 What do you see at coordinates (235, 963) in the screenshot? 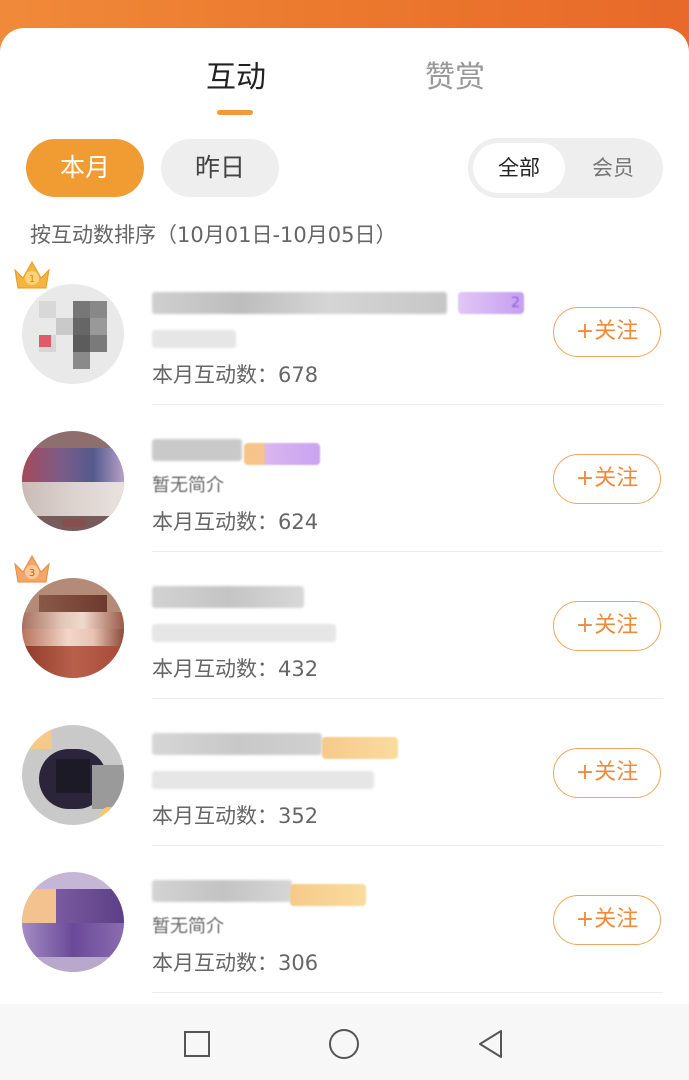
I see `interaction-count: 本月互动数：306` at bounding box center [235, 963].